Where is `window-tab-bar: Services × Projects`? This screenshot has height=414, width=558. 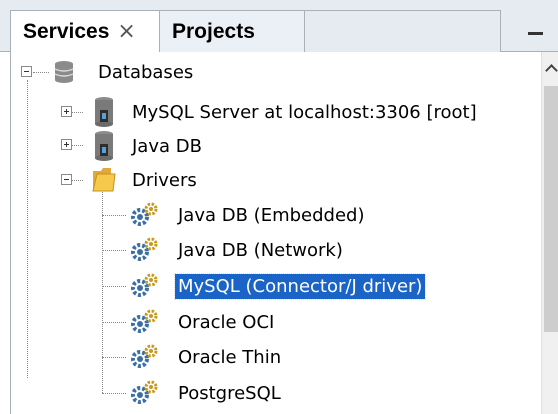
window-tab-bar: Services × Projects is located at coordinates (279, 26).